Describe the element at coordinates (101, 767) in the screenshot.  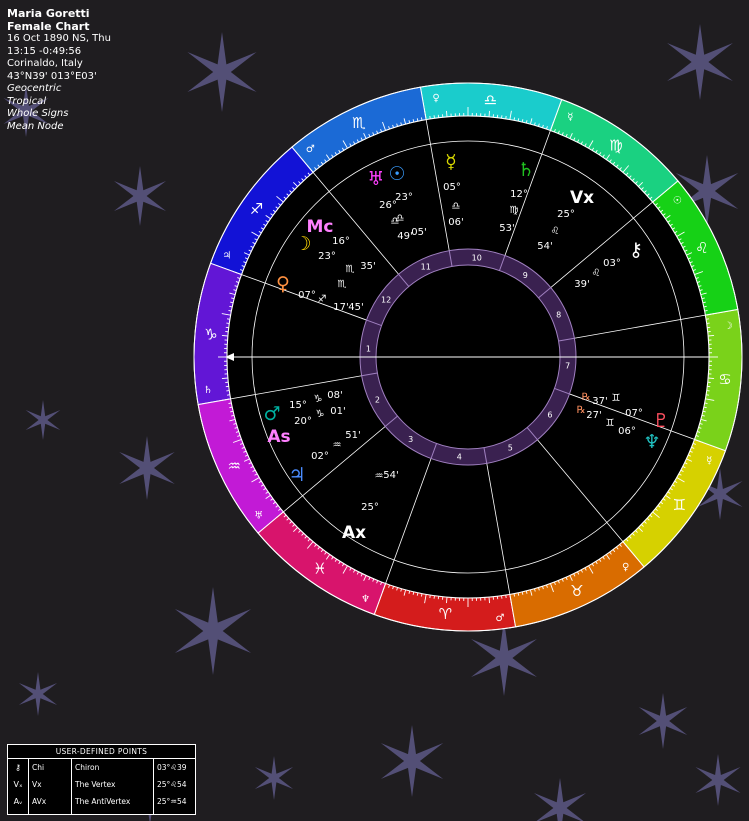
I see `udp-row-chiron: ⚷ Chi Chiron 03°♌39` at that location.